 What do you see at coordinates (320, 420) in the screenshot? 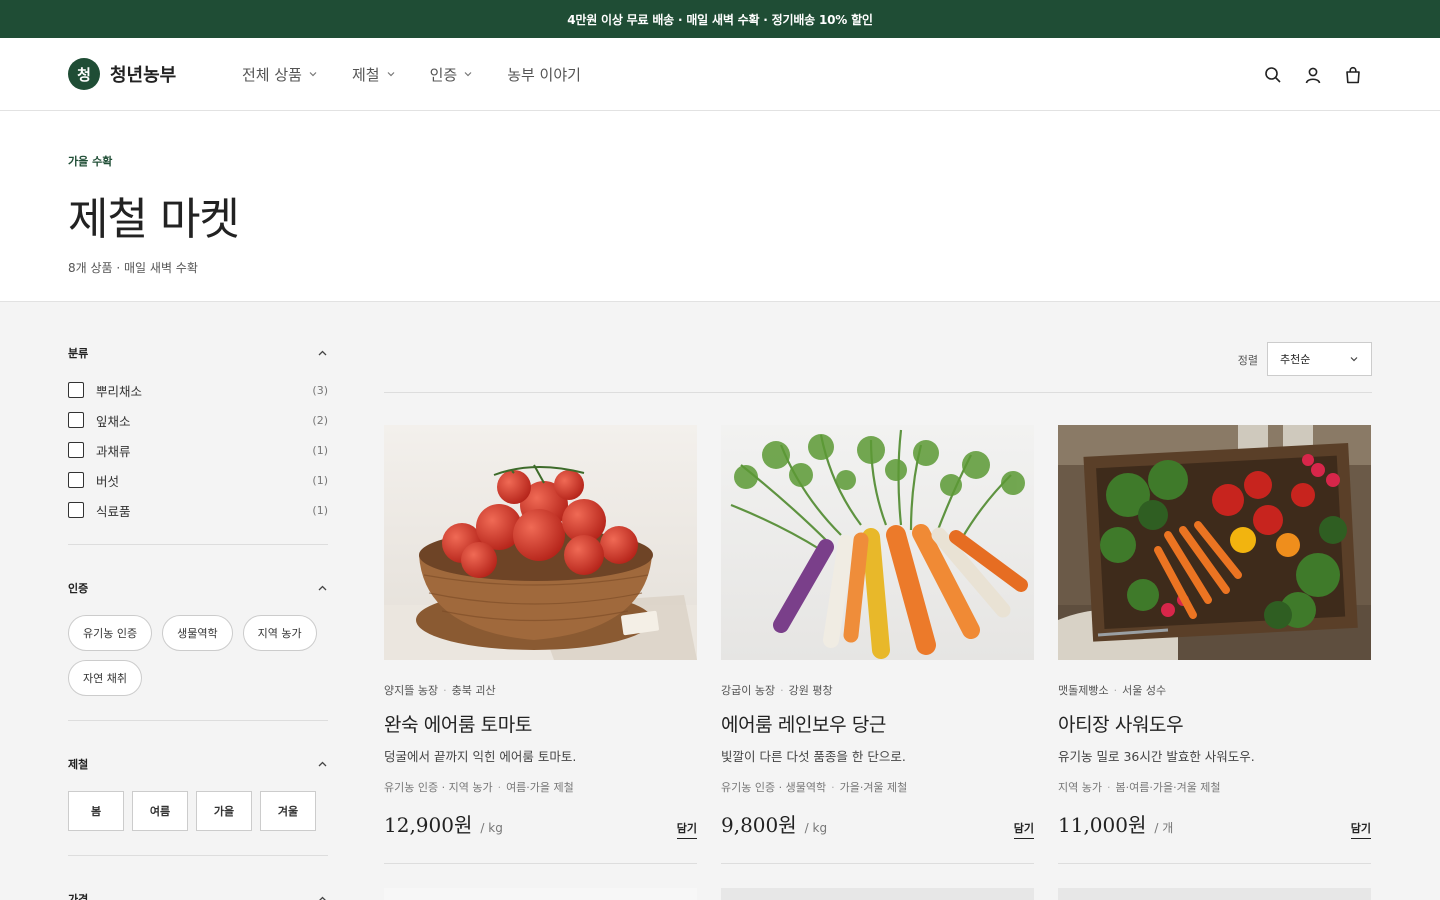
I see `filter-option-count: (2)` at bounding box center [320, 420].